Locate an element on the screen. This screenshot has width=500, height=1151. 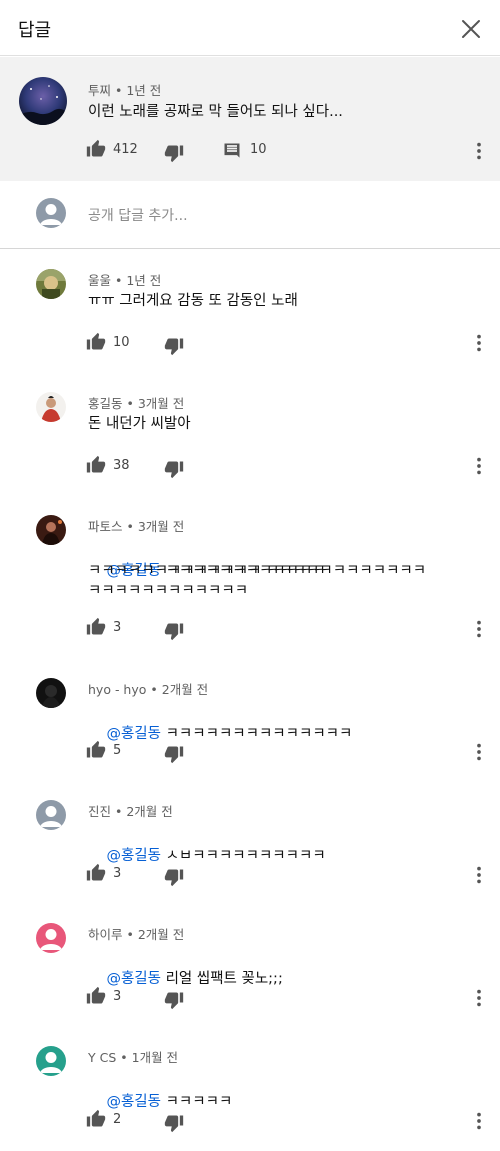
comment-author: 하이루 is located at coordinates (105, 934).